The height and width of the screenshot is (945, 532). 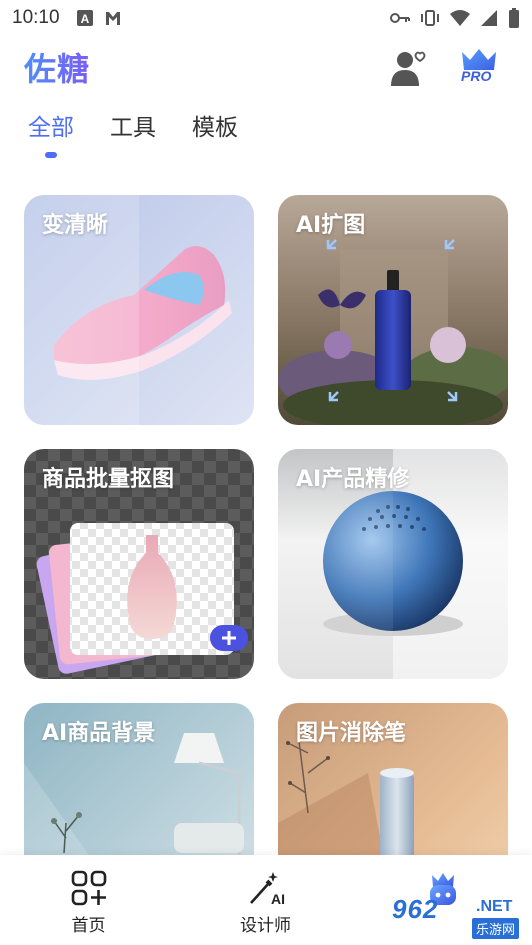 What do you see at coordinates (215, 133) in the screenshot?
I see `tab-templates: 模板` at bounding box center [215, 133].